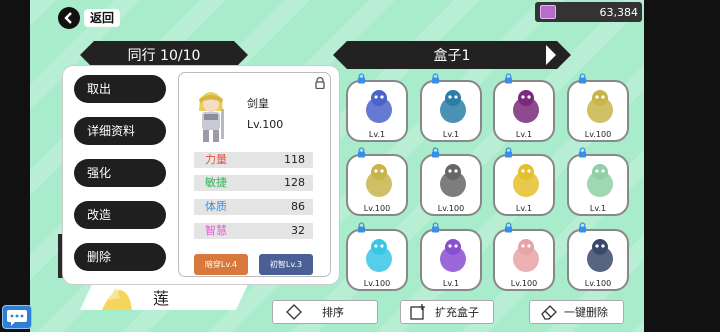 The height and width of the screenshot is (332, 720). Describe the element at coordinates (294, 312) in the screenshot. I see `sort-icon` at that location.